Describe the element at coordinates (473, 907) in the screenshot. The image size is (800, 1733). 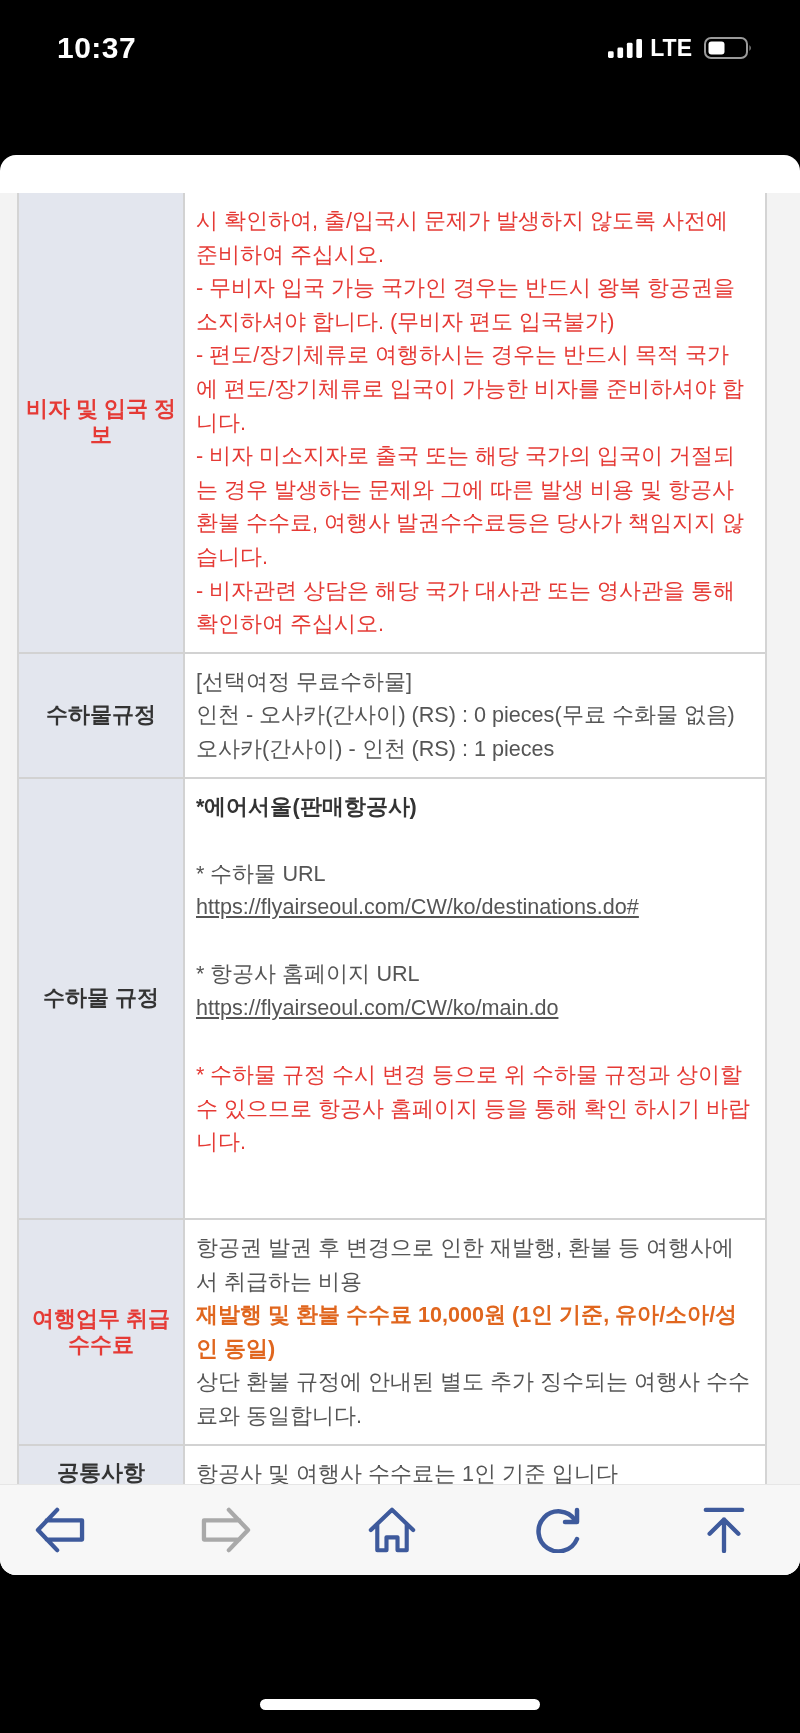
I see `url-link: https://flyairseoul.com/CW/ko/destinations.do#` at that location.